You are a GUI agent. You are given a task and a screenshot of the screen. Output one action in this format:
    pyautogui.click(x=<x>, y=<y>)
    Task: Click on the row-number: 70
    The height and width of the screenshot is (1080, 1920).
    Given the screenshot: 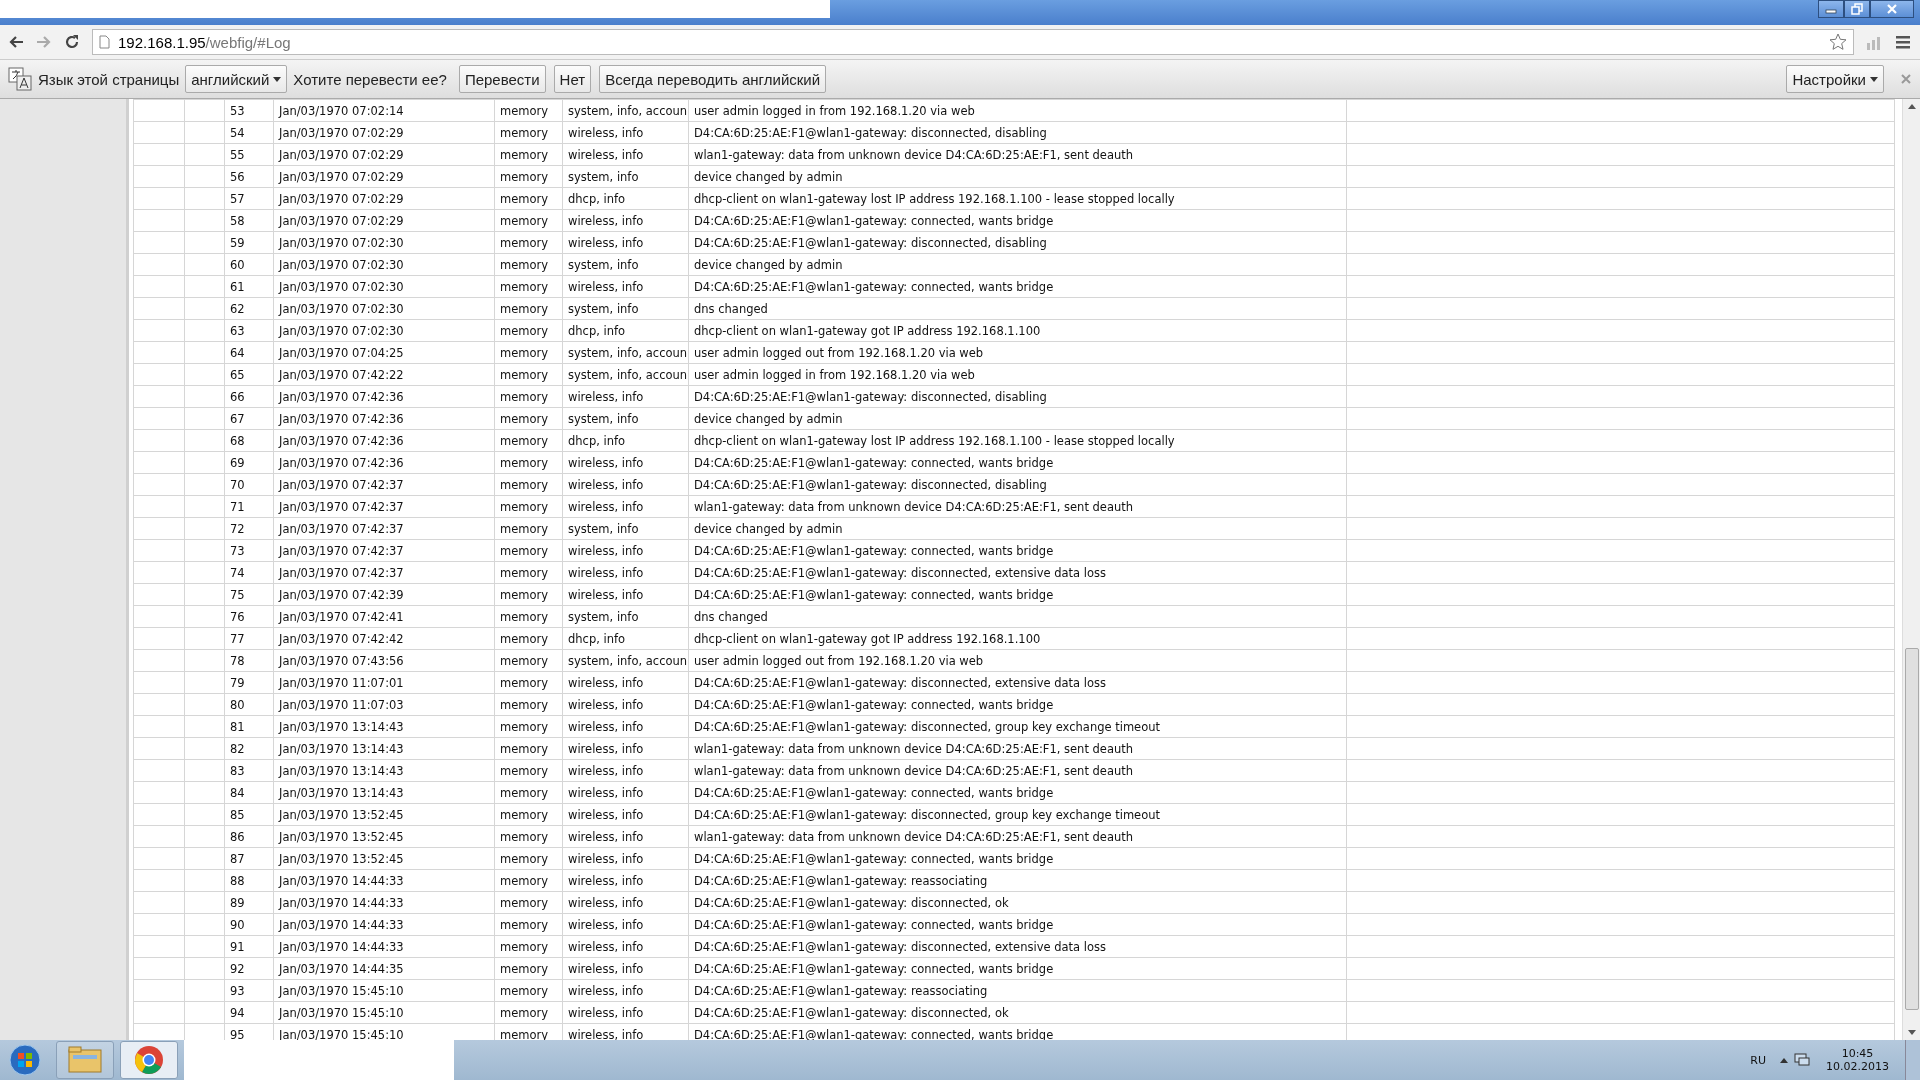 What is the action you would take?
    pyautogui.click(x=249, y=484)
    